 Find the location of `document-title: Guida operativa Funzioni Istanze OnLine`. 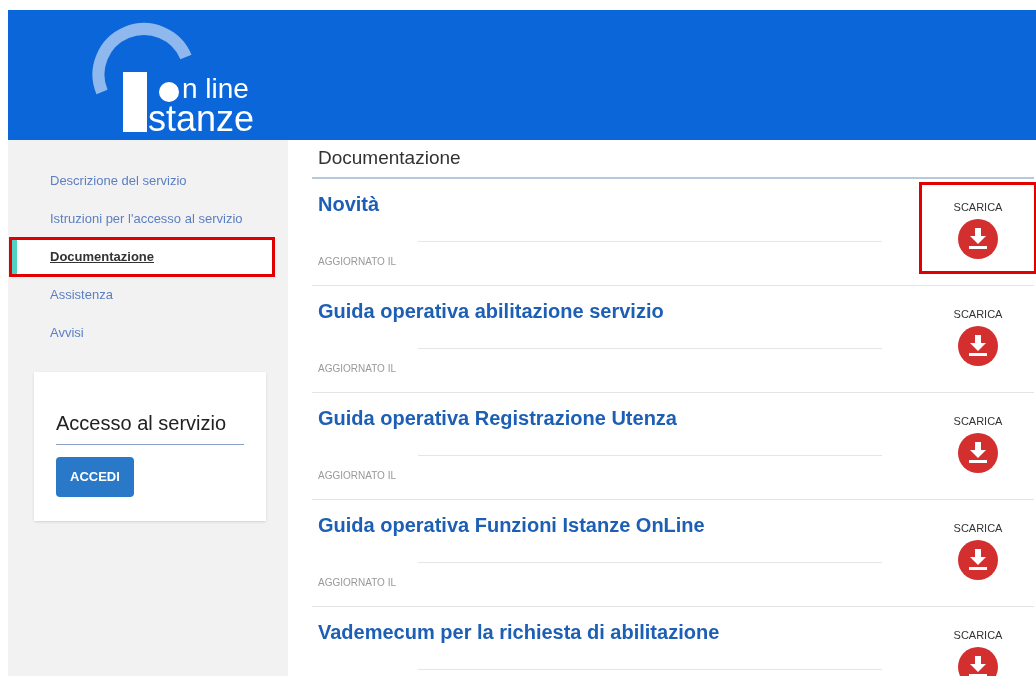

document-title: Guida operativa Funzioni Istanze OnLine is located at coordinates (620, 524).